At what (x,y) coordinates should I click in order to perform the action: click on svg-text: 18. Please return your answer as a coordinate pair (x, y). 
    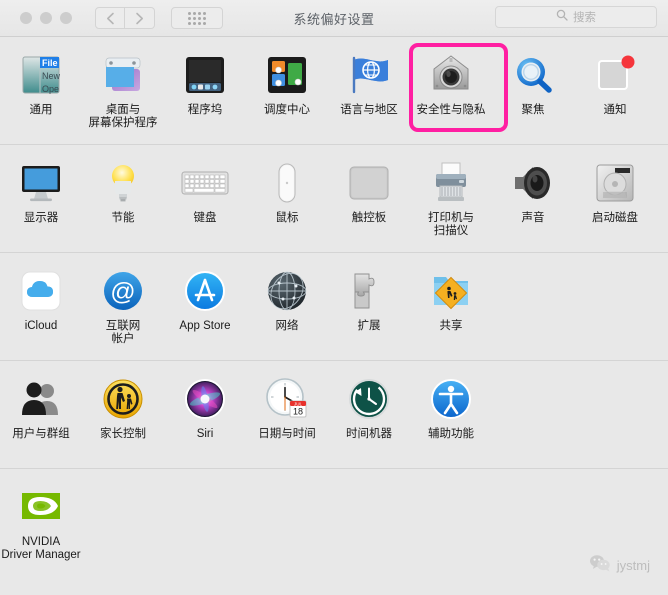
    Looking at the image, I should click on (298, 412).